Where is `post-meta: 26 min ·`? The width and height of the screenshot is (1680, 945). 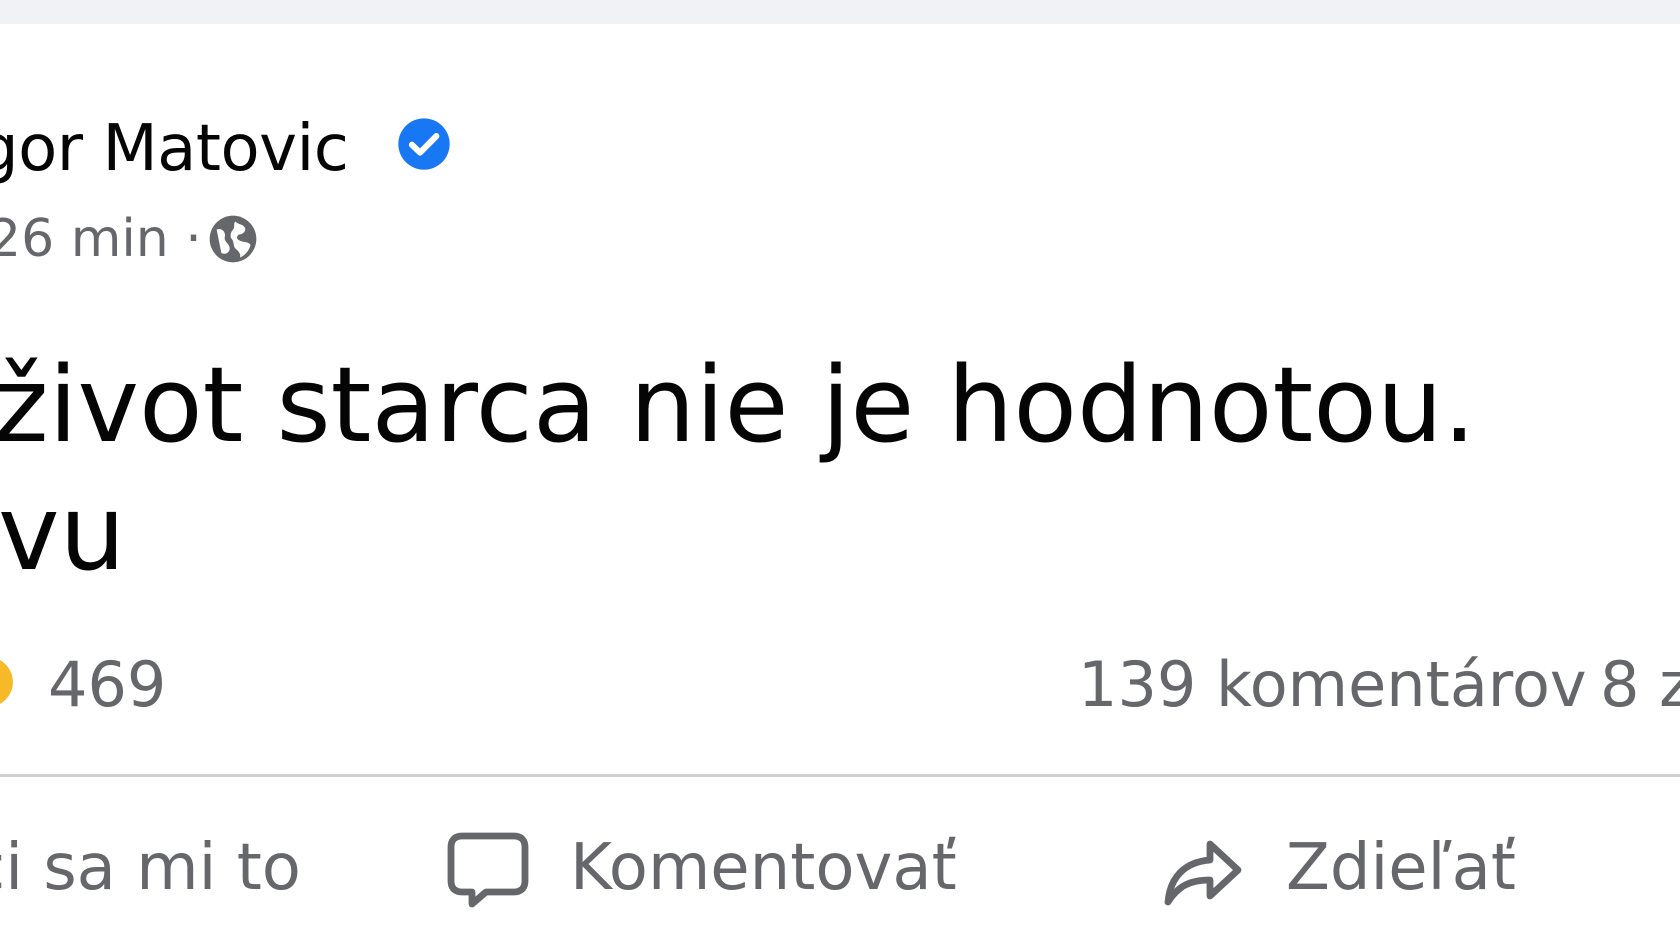 post-meta: 26 min · is located at coordinates (101, 239).